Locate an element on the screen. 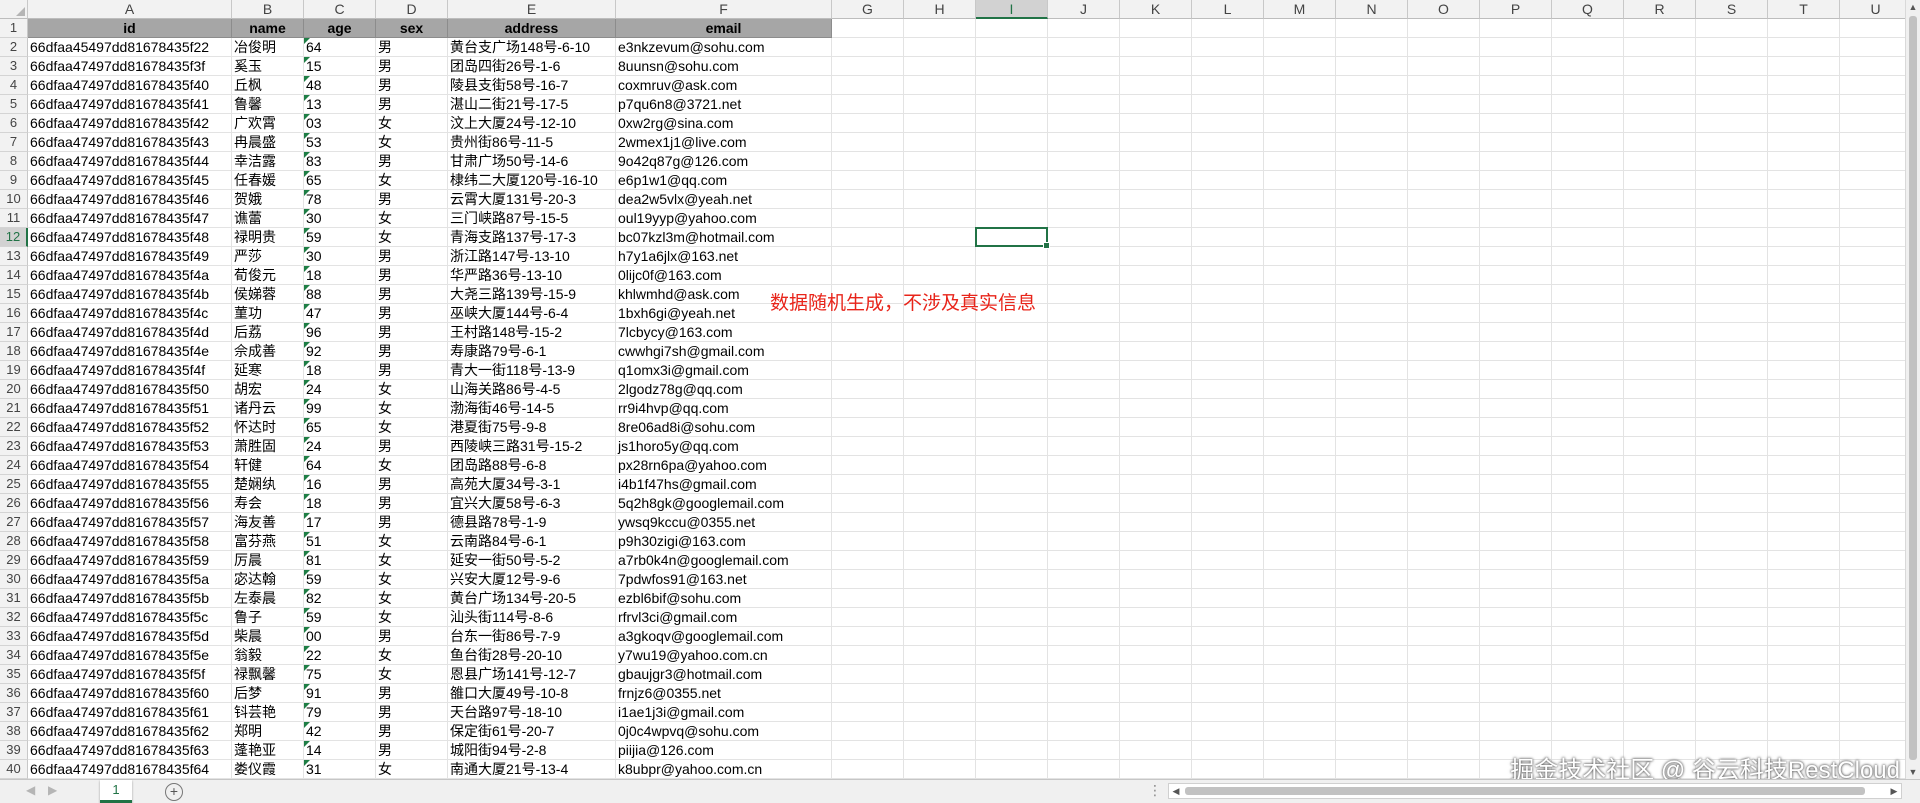 Image resolution: width=1920 pixels, height=803 pixels. cell: 66dfaa47497dd81678435f41 is located at coordinates (130, 104).